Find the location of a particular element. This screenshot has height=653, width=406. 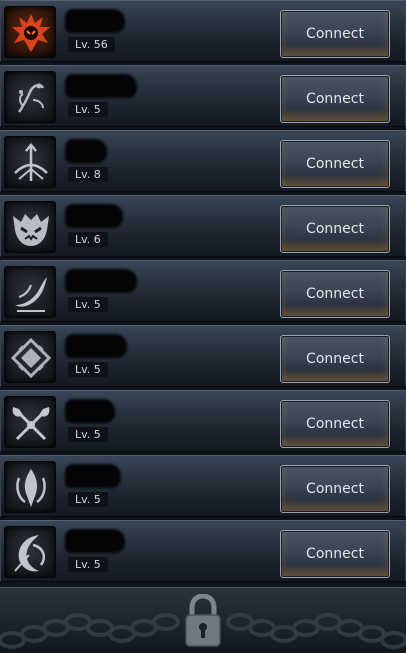

character-slot: Lv. 6 Connect is located at coordinates (203, 226).